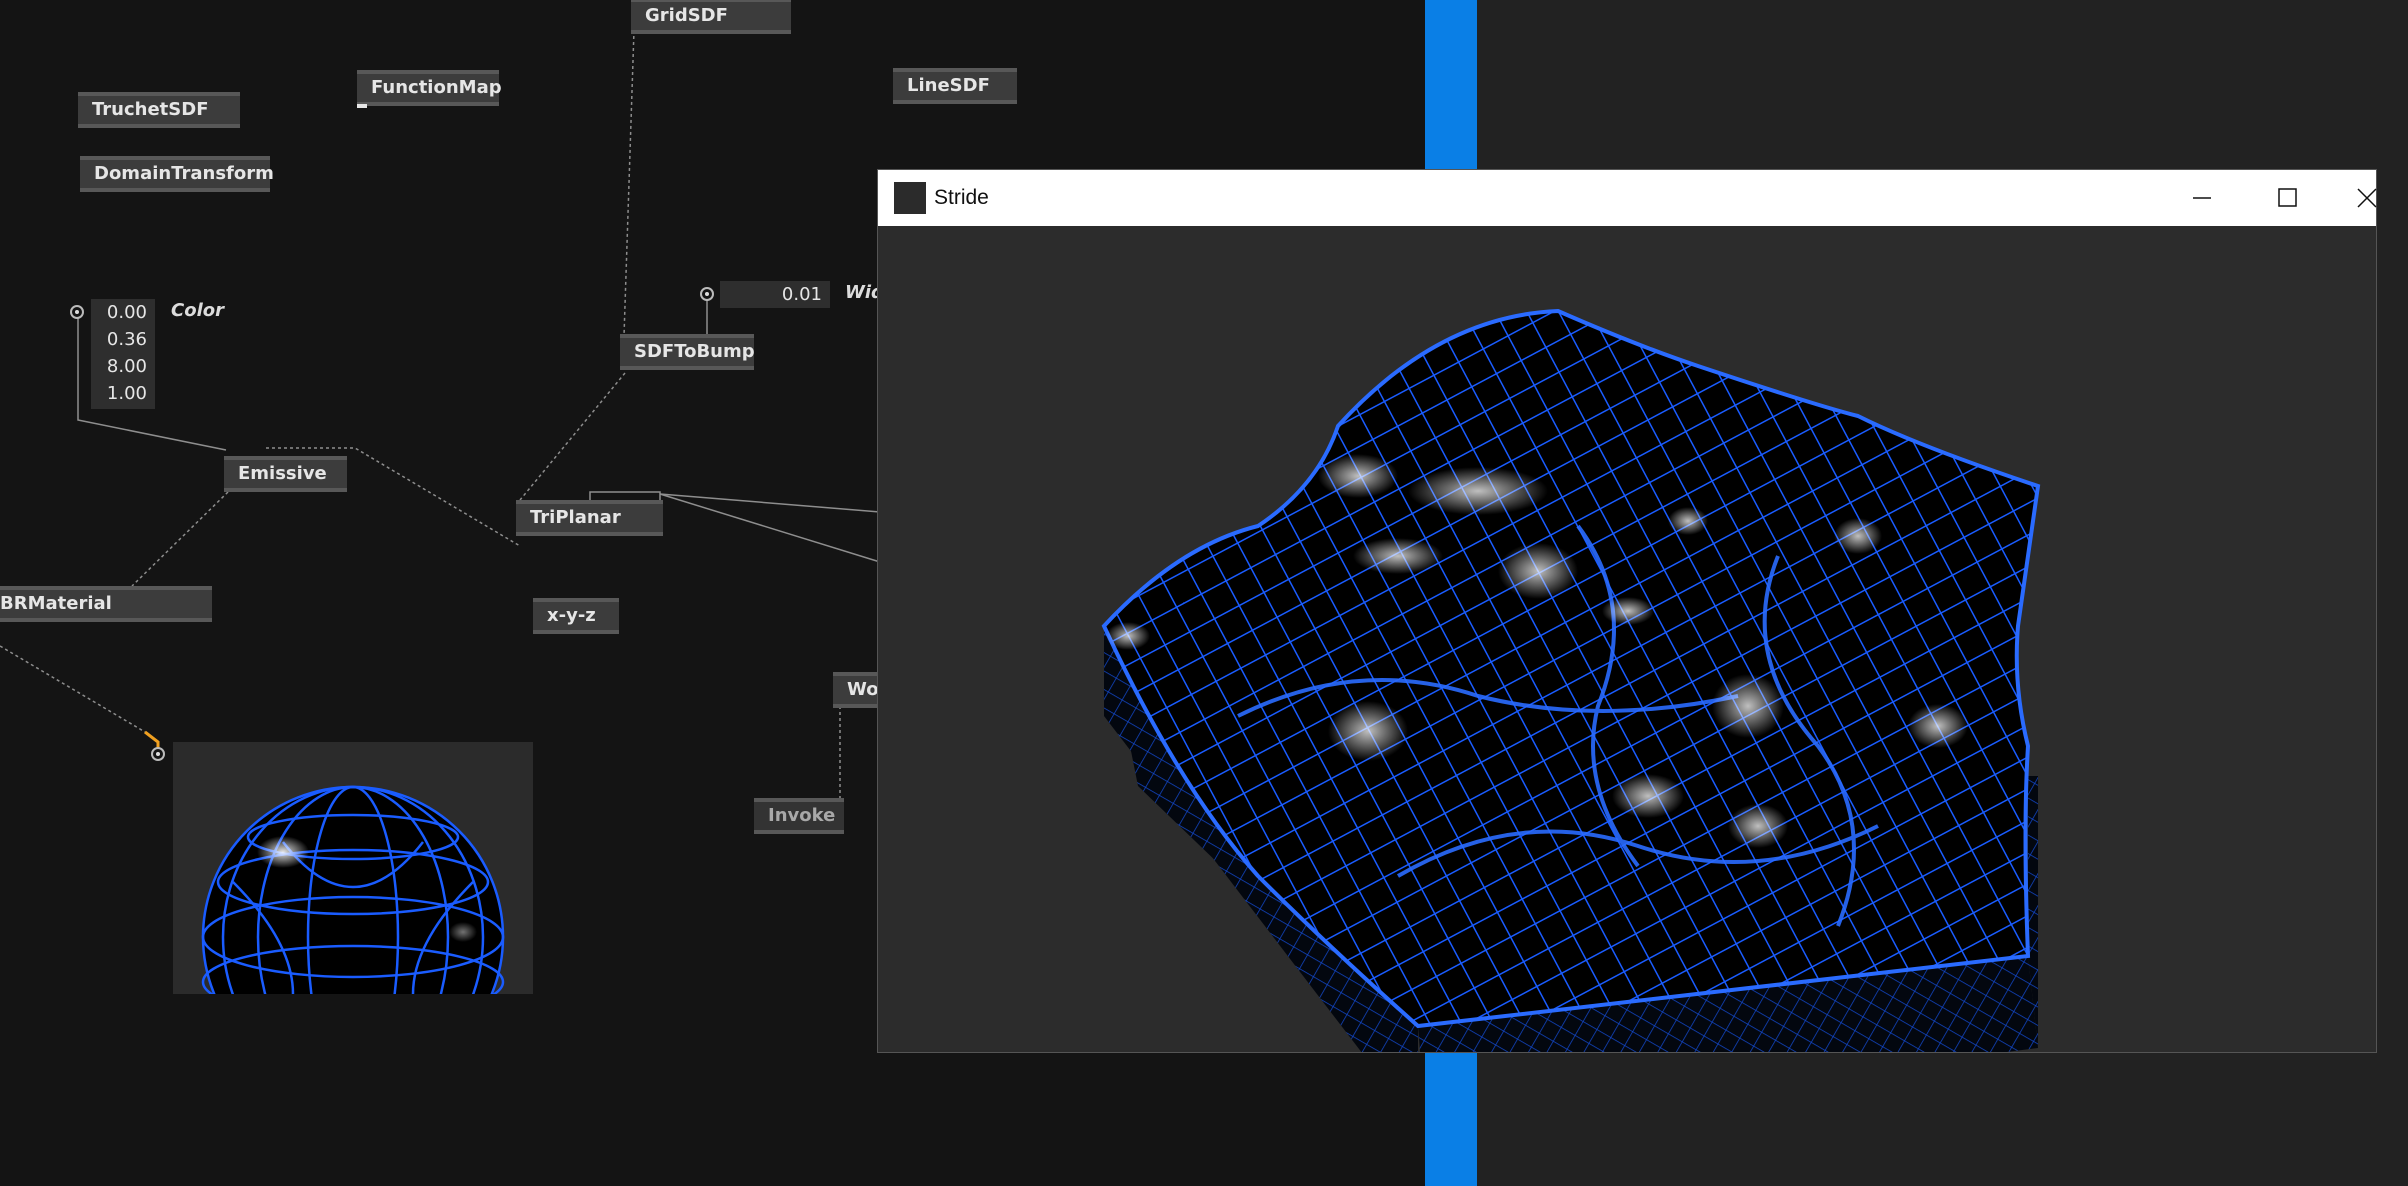  I want to click on invoke-label: Invoke, so click(802, 815).